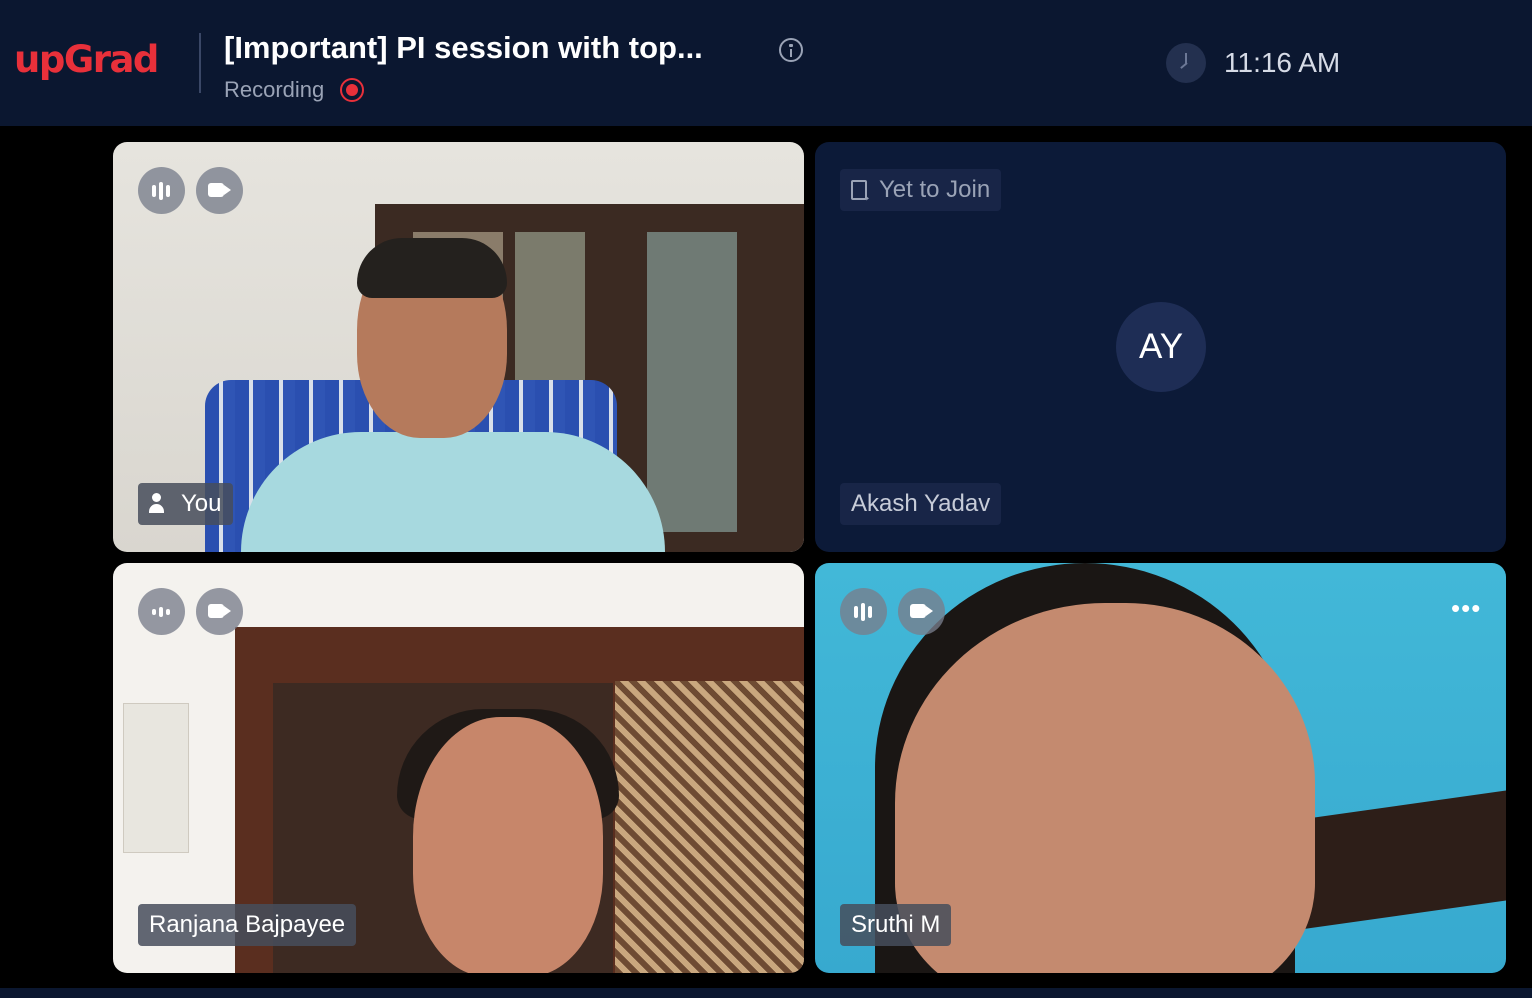  What do you see at coordinates (791, 50) in the screenshot?
I see `info-icon` at bounding box center [791, 50].